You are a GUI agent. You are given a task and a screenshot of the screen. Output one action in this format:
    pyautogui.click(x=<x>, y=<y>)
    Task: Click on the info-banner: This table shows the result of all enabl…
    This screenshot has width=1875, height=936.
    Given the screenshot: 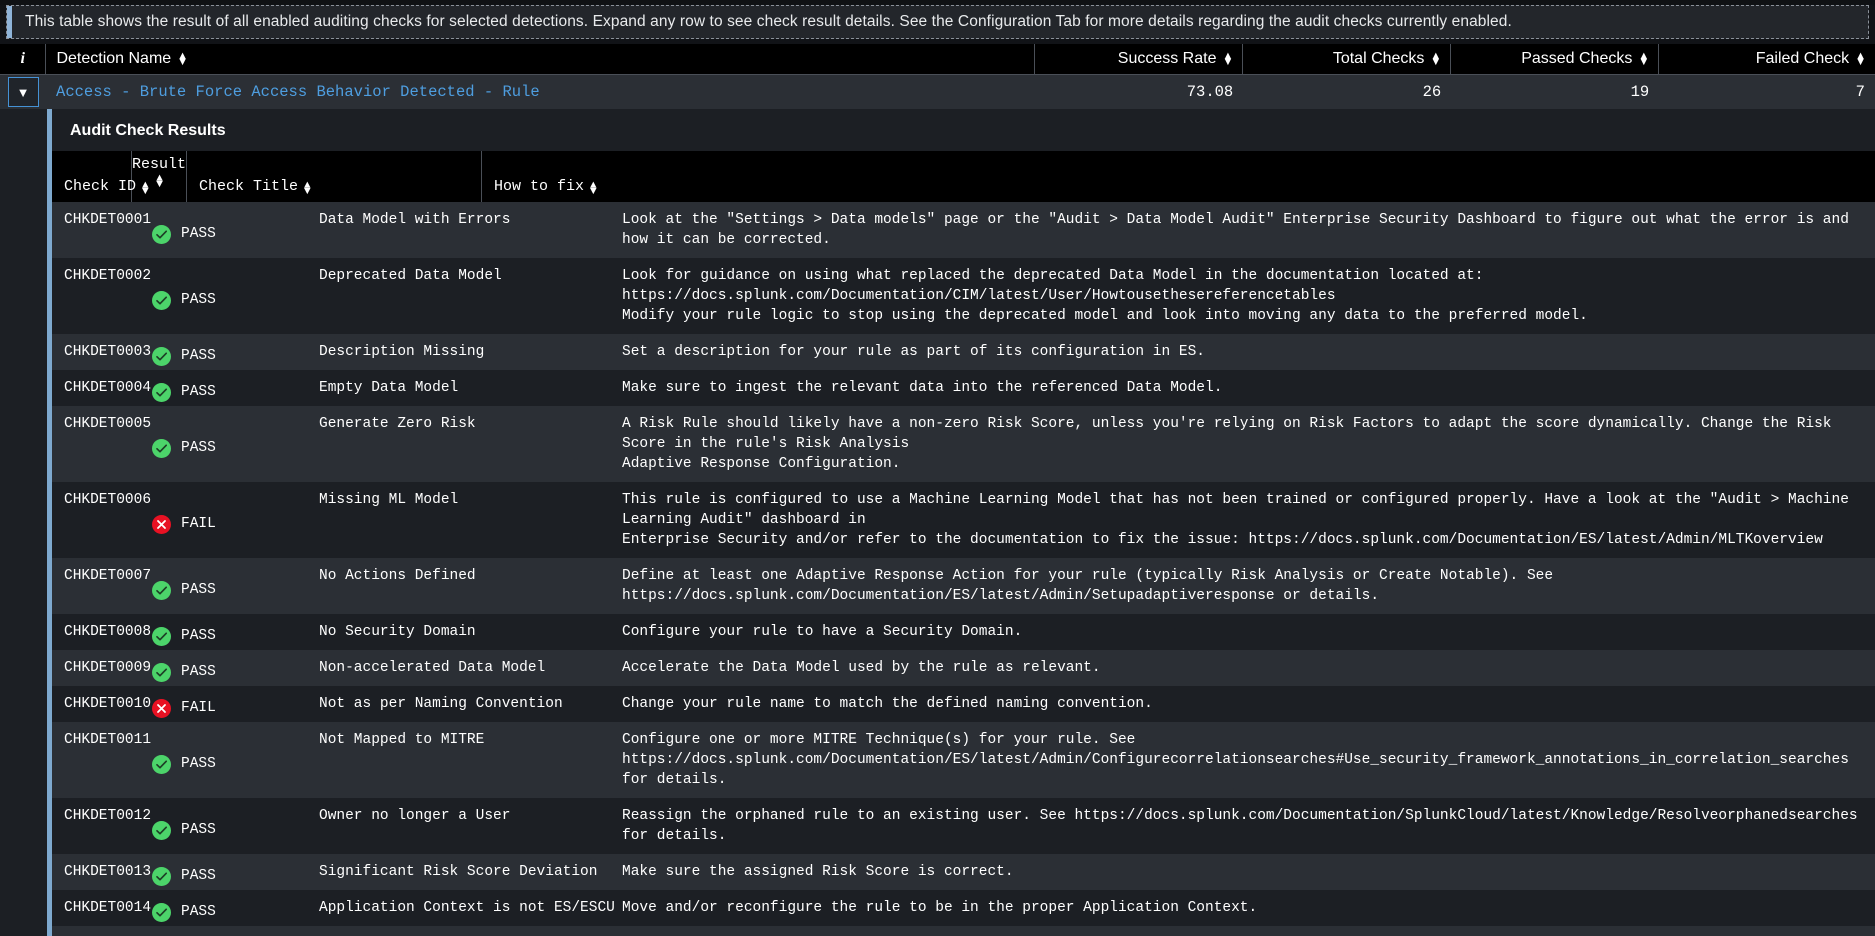 What is the action you would take?
    pyautogui.click(x=937, y=22)
    